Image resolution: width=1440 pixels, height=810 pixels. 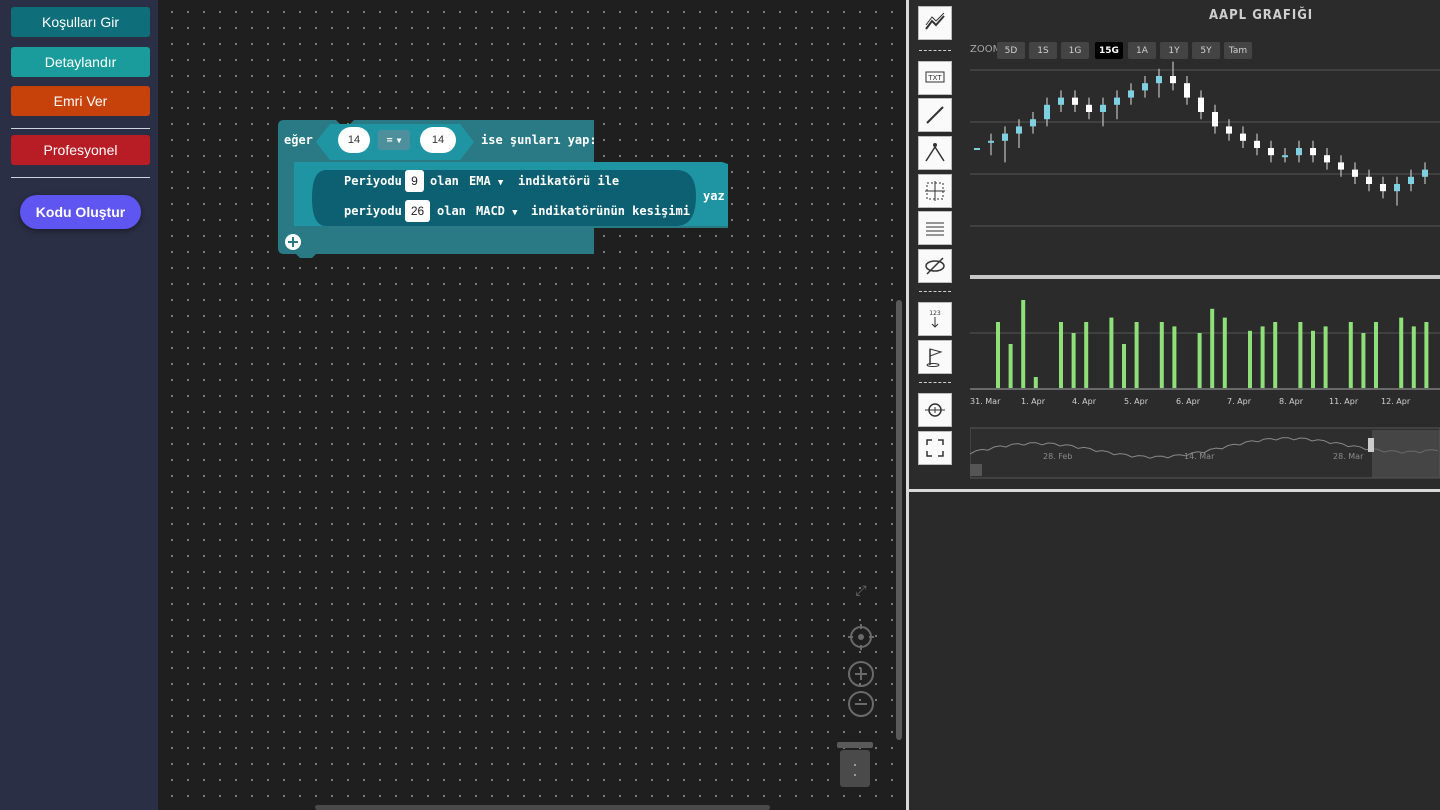 I want to click on x-tick-label: 31. Mar, so click(x=985, y=401).